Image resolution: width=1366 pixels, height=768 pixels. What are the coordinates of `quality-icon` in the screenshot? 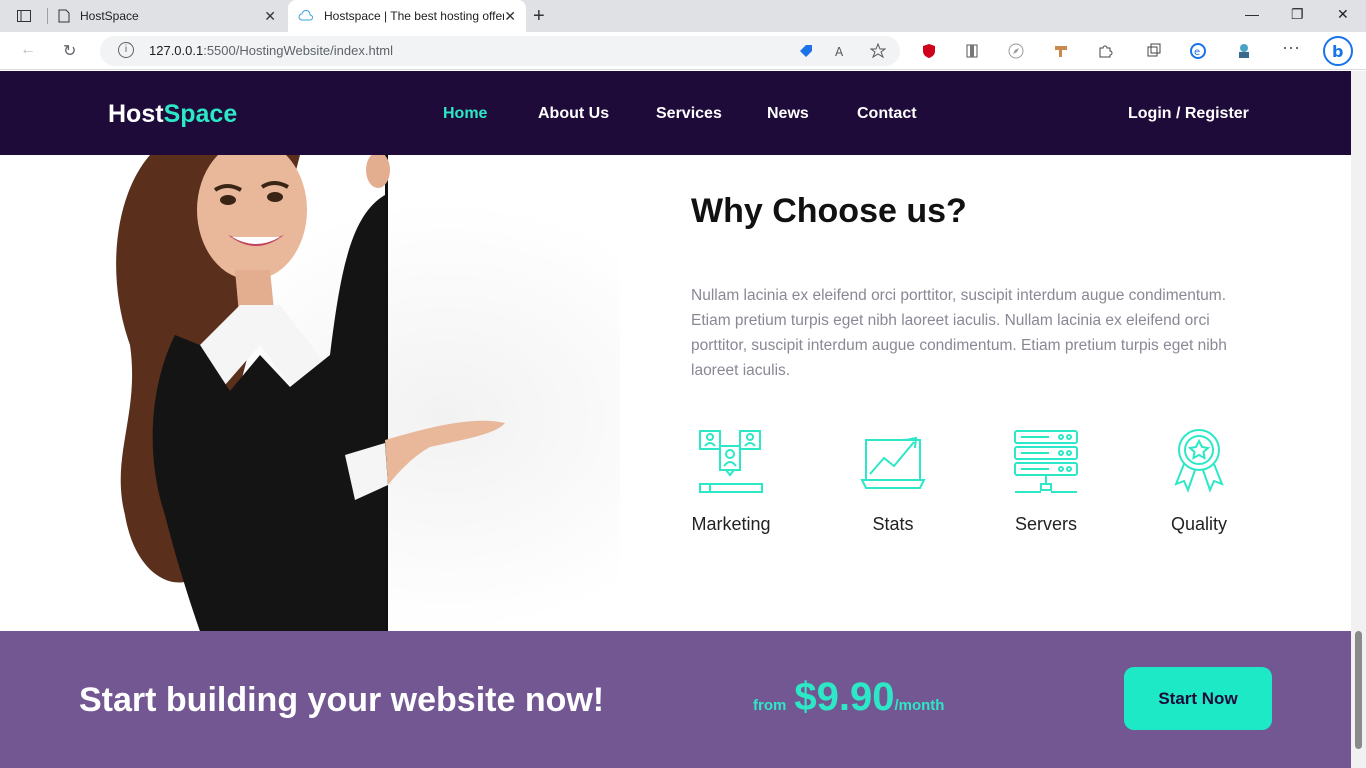 It's located at (1199, 461).